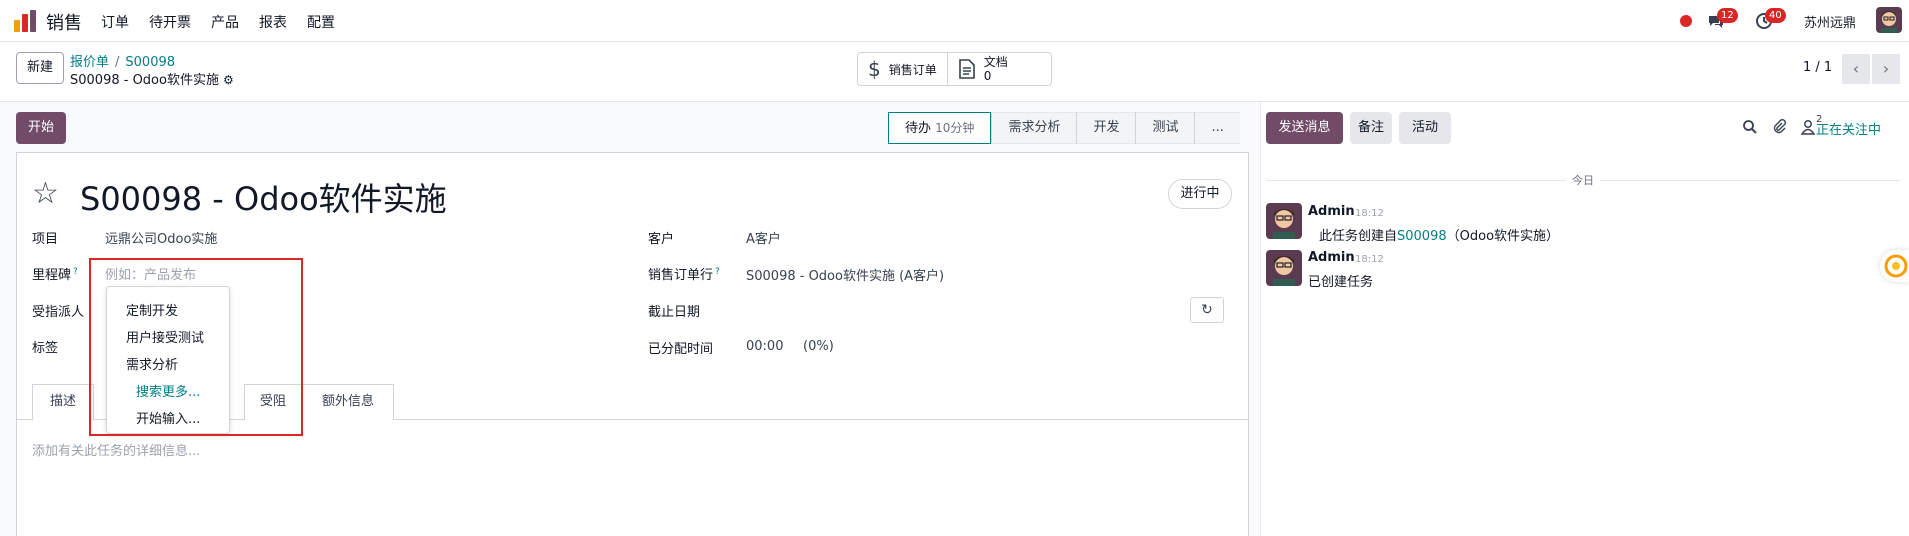 Image resolution: width=1909 pixels, height=536 pixels. I want to click on stage-todo: 待办 10分钟, so click(940, 128).